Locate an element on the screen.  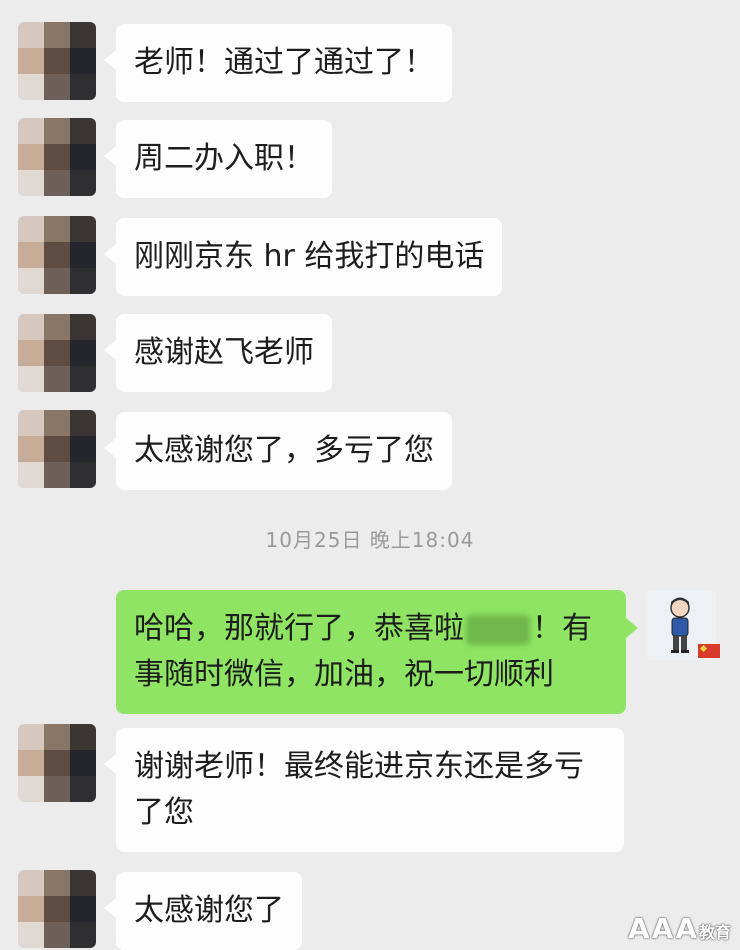
message-text: 谢谢老师！最终能进京东还是多亏了您 is located at coordinates (359, 789).